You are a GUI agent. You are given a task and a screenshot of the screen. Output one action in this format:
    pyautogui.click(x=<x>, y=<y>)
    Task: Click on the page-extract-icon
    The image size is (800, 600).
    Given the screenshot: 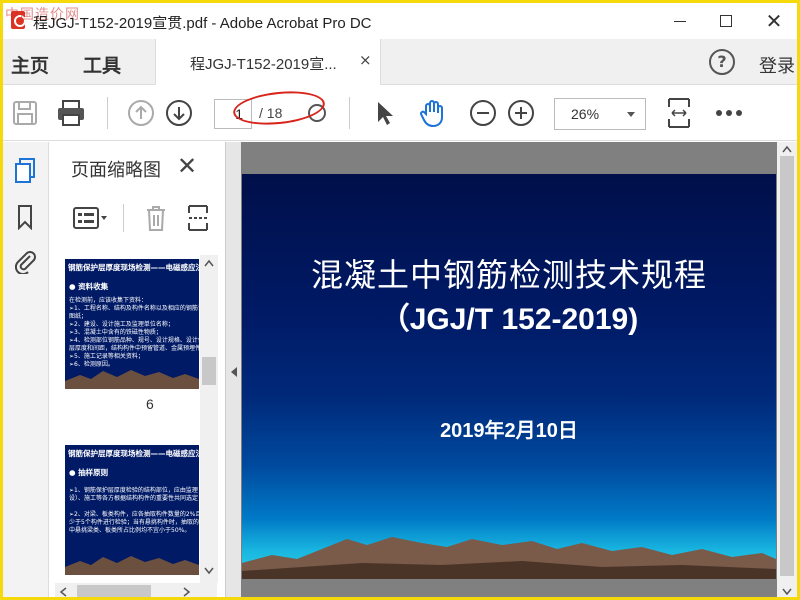 What is the action you would take?
    pyautogui.click(x=198, y=220)
    